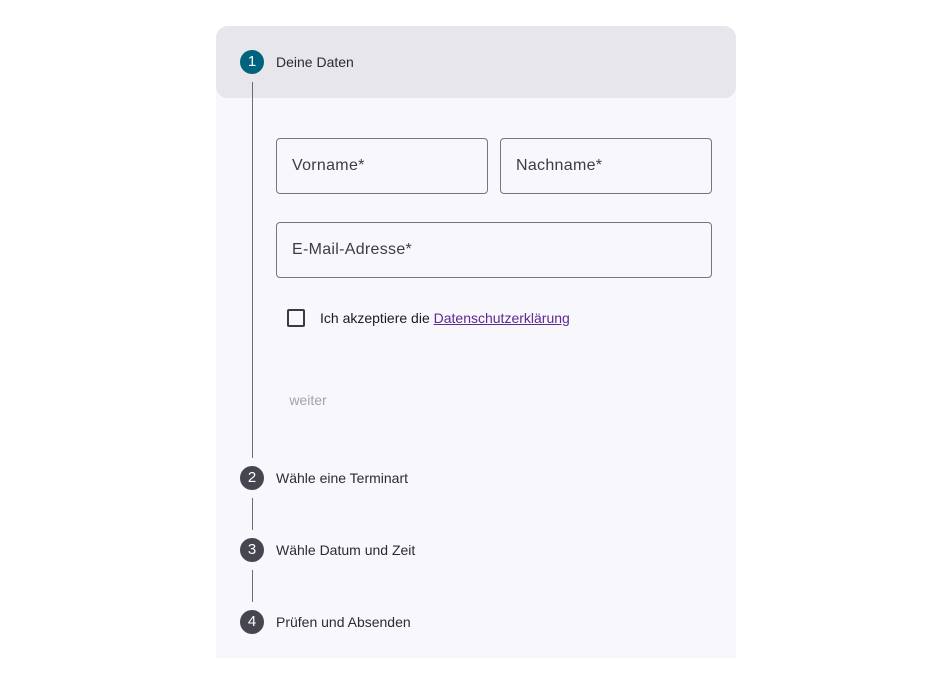 Image resolution: width=950 pixels, height=695 pixels. What do you see at coordinates (296, 318) in the screenshot?
I see `privacy-checkbox` at bounding box center [296, 318].